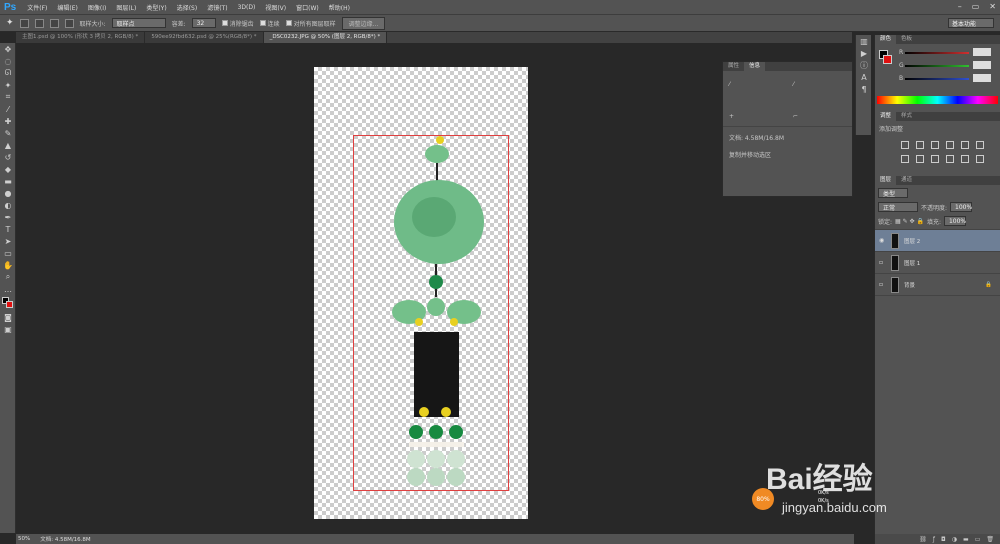  Describe the element at coordinates (39, 23) in the screenshot. I see `add-selection-icon` at that location.